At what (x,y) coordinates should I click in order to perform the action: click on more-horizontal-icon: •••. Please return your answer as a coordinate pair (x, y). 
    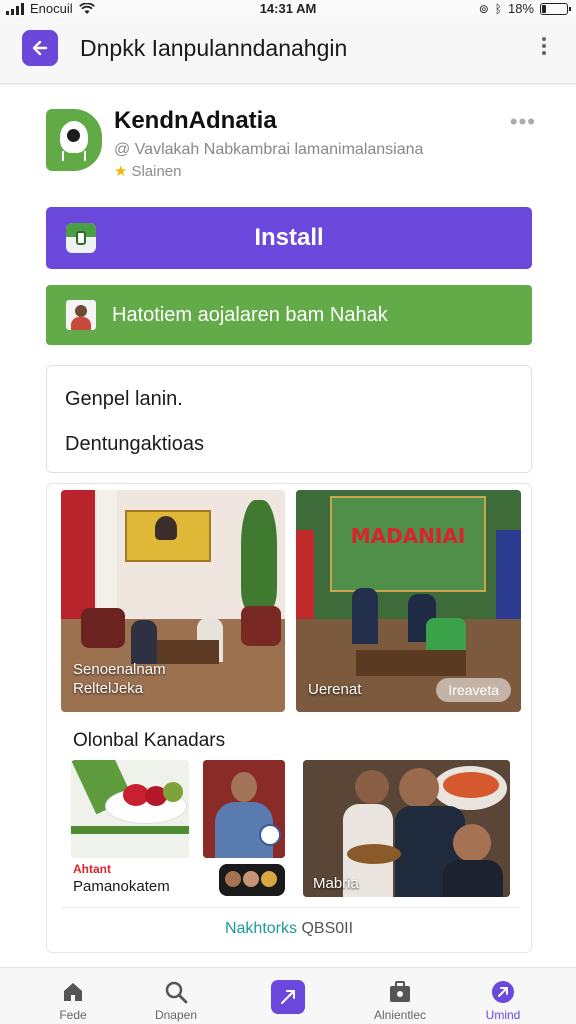
    Looking at the image, I should click on (522, 121).